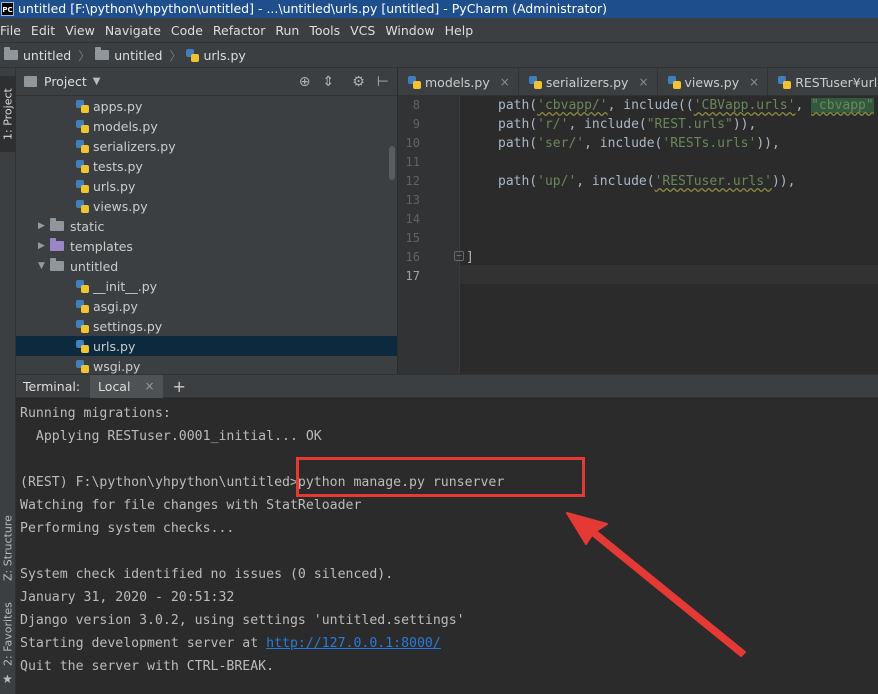 The width and height of the screenshot is (878, 694). Describe the element at coordinates (8, 381) in the screenshot. I see `left-tool-strip: 1: Project Z: Structure 2: Favorites ★` at that location.